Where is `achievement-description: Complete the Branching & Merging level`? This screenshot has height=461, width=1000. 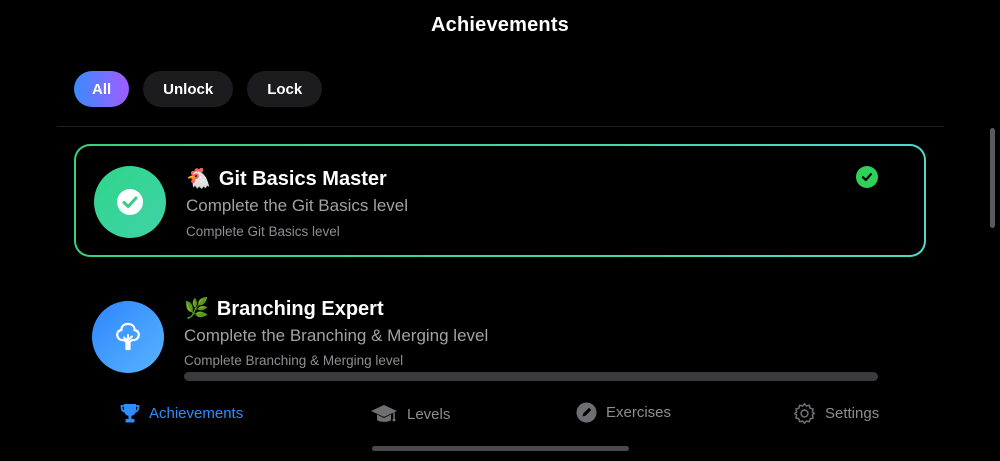 achievement-description: Complete the Branching & Merging level is located at coordinates (336, 335).